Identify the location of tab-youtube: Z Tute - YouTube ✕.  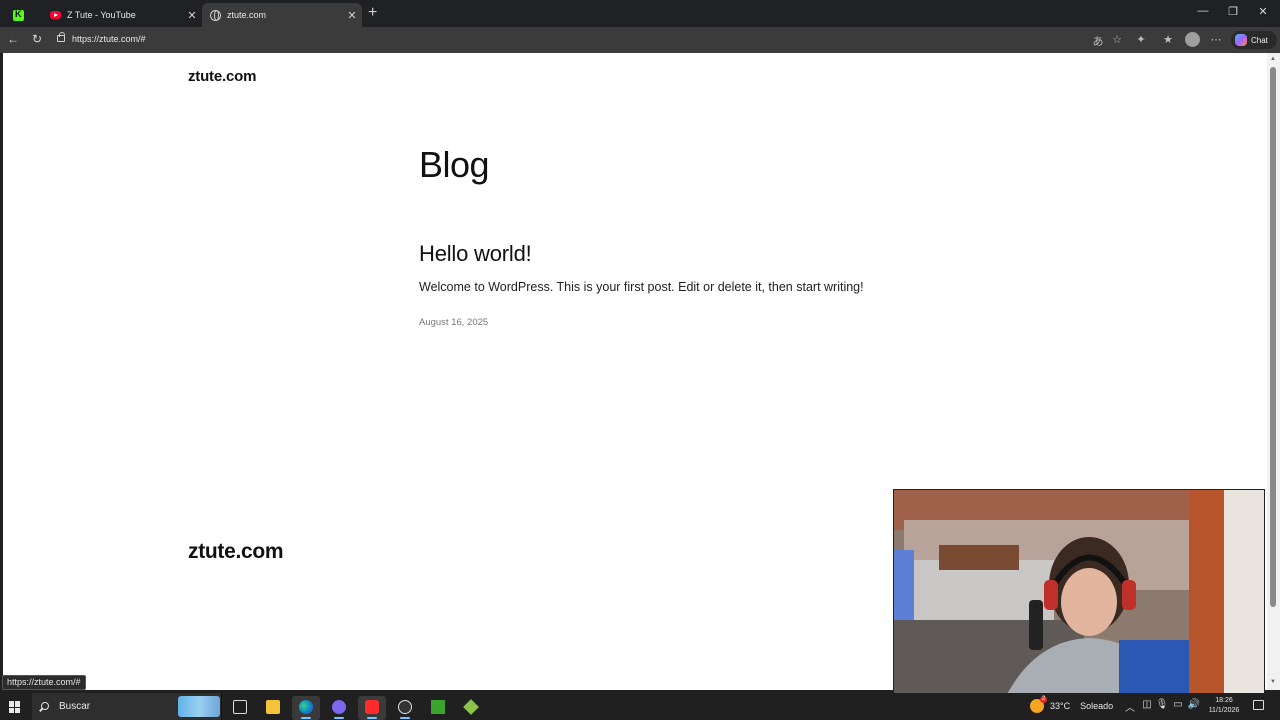
(122, 15).